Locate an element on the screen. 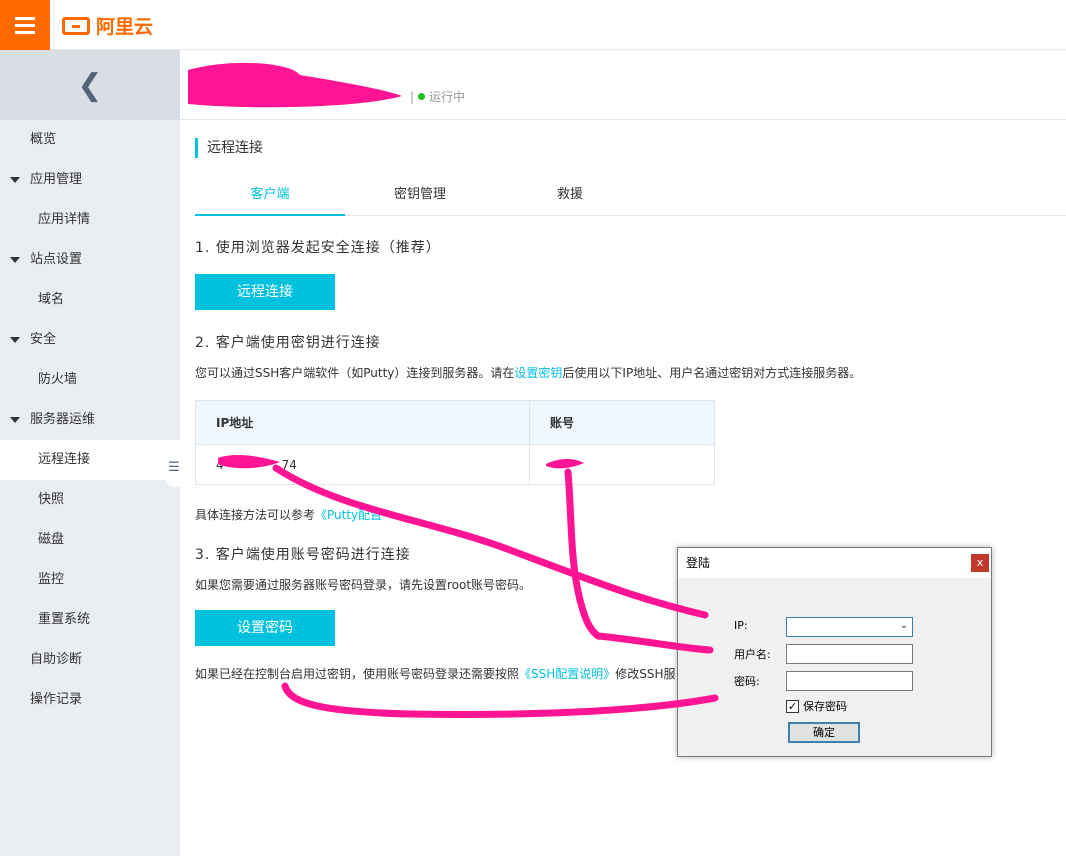  status-badge: | 运行中 is located at coordinates (437, 96).